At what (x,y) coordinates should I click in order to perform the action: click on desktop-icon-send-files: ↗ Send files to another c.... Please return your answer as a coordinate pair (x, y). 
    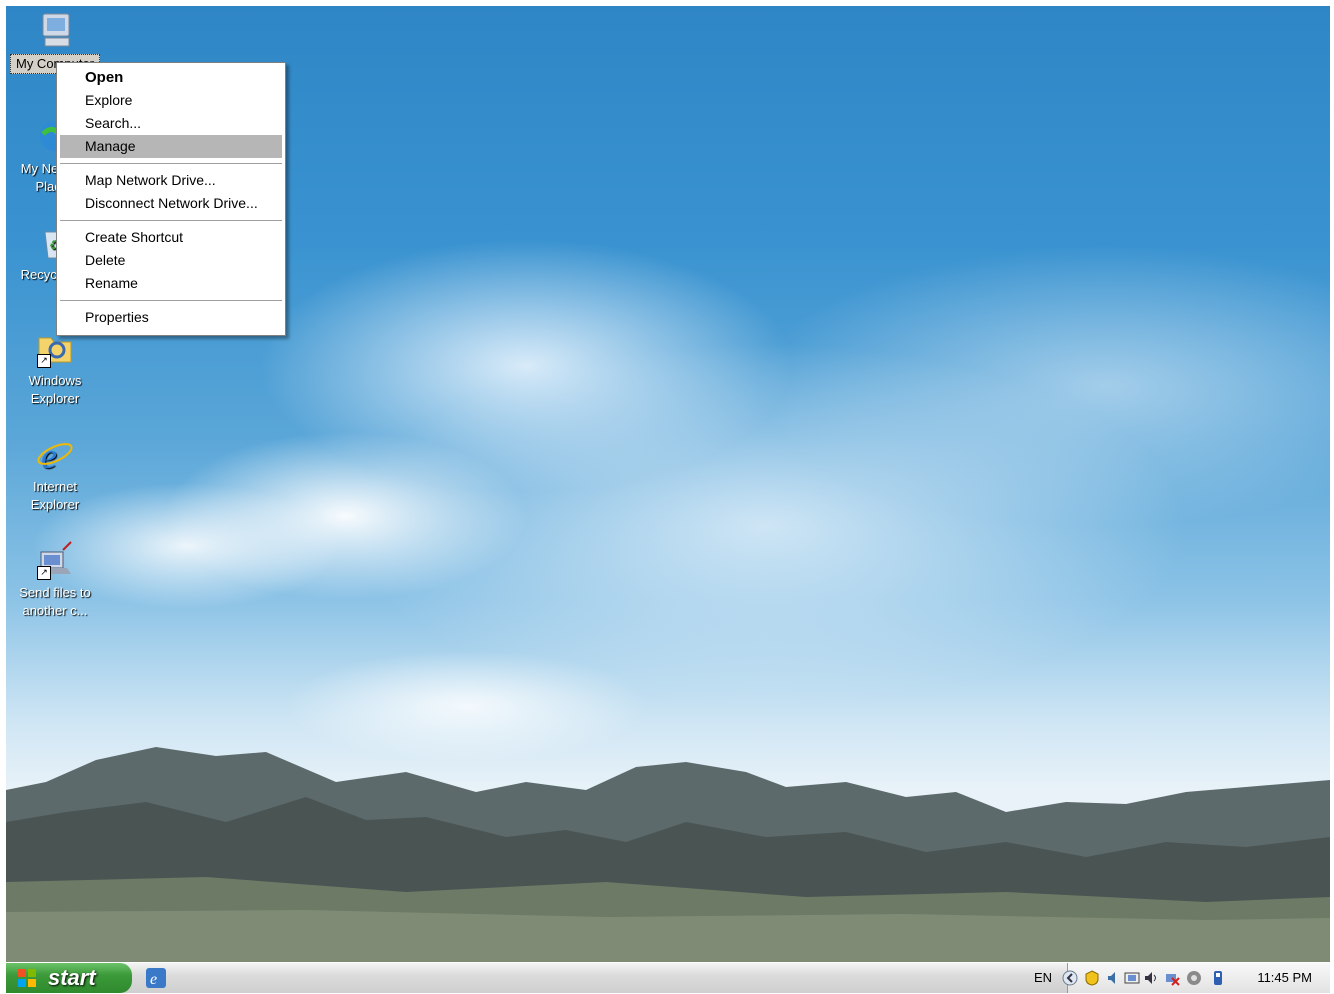
    Looking at the image, I should click on (55, 580).